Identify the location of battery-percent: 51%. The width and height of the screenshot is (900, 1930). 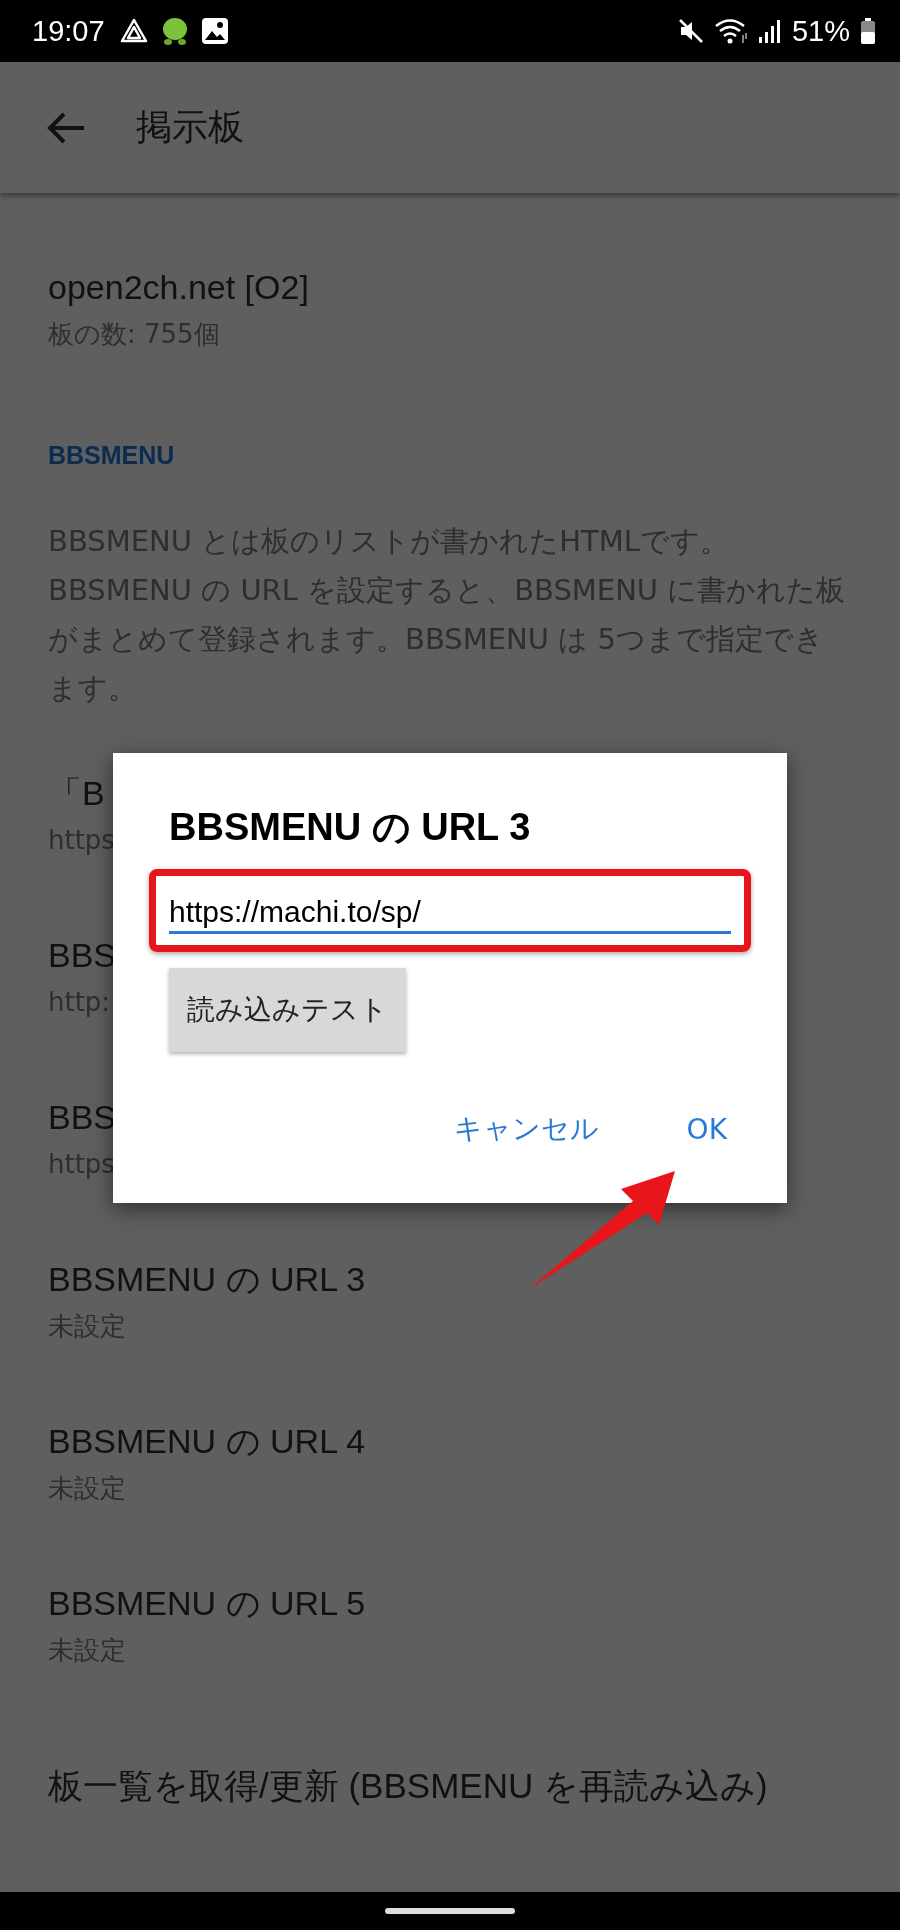
(820, 31).